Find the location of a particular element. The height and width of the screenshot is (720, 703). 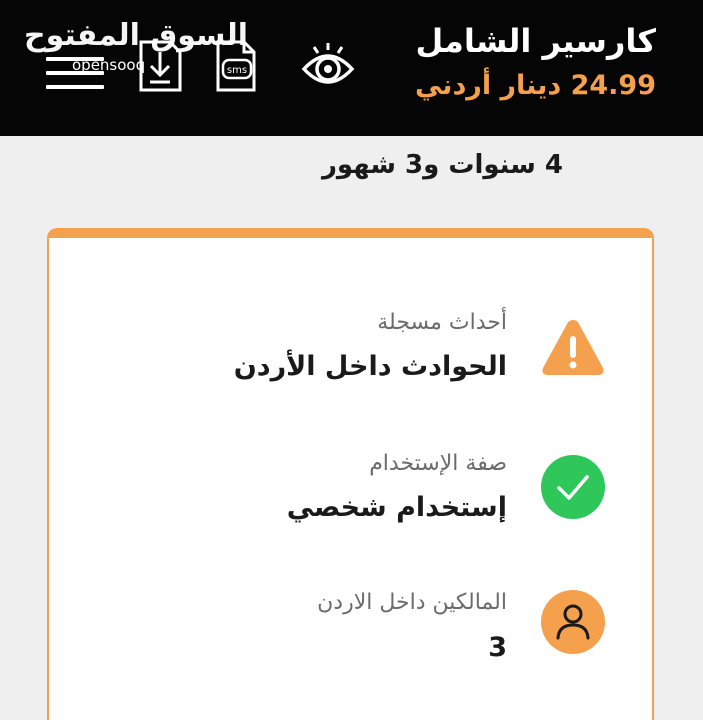

list-item-owners: المالكين داخل الاردن 3 is located at coordinates (350, 628).